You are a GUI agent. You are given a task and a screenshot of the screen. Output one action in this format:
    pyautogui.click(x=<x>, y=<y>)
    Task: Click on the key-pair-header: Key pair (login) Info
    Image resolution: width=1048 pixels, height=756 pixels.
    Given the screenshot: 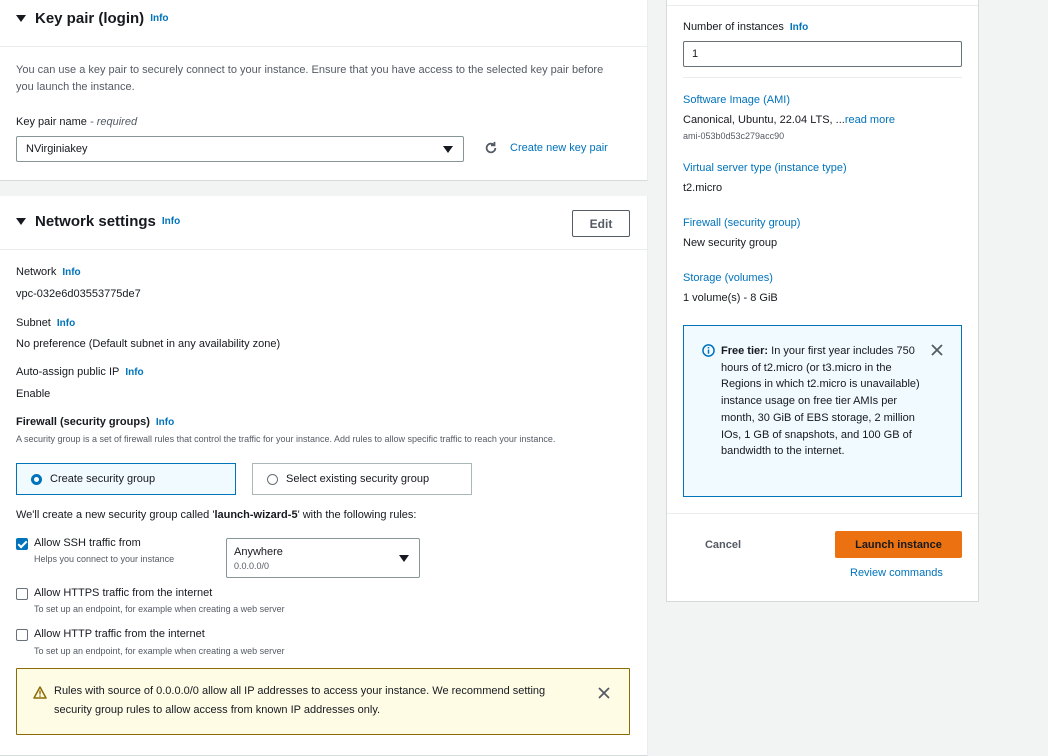 What is the action you would take?
    pyautogui.click(x=323, y=23)
    